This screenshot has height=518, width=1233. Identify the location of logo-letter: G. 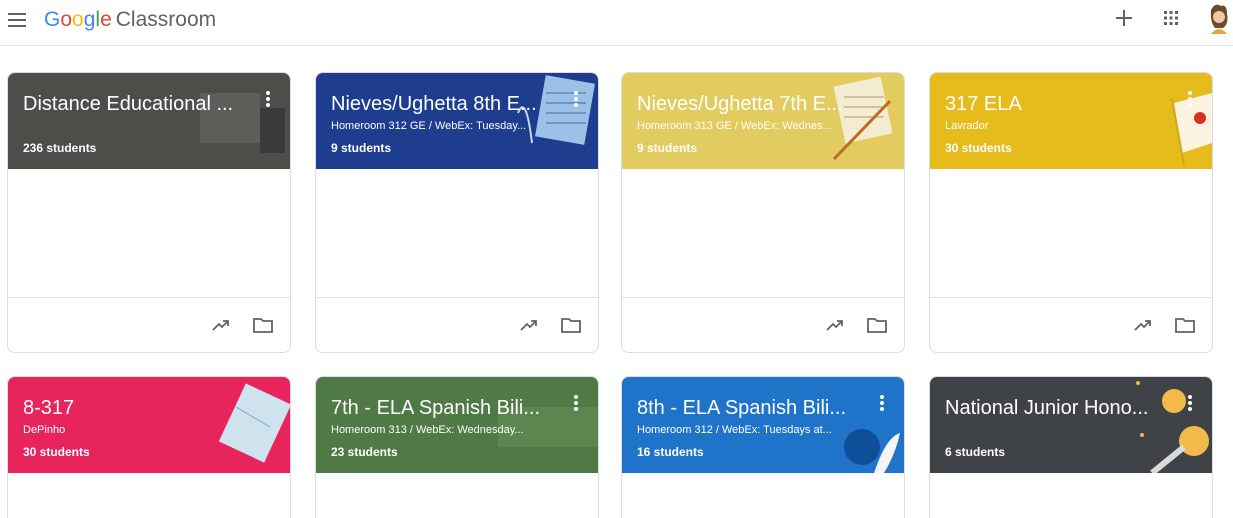
(52, 19).